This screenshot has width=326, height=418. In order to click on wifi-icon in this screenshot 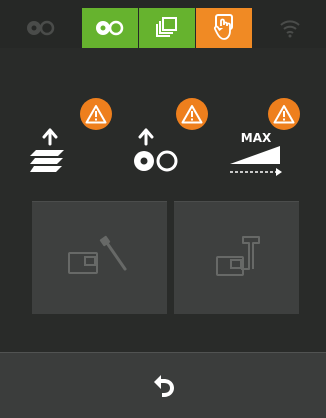, I will do `click(290, 29)`.